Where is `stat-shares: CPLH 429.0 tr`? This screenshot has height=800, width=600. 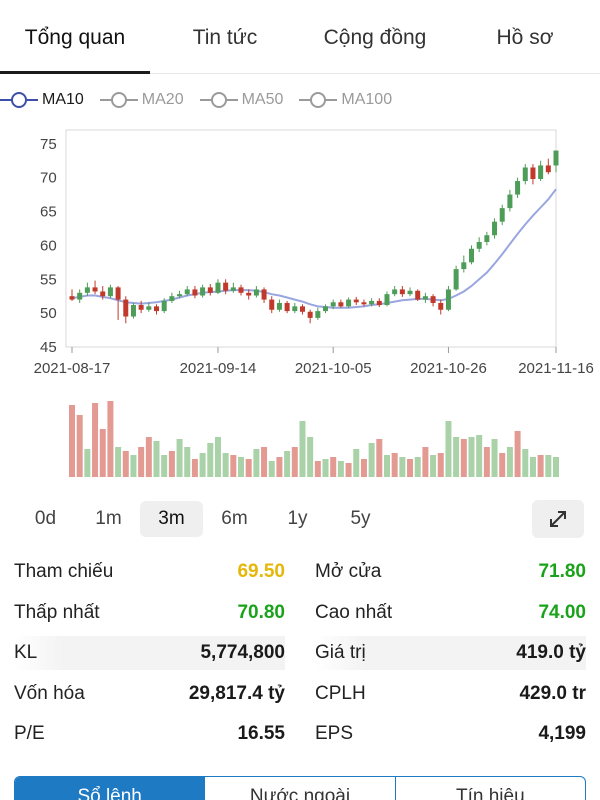
stat-shares: CPLH 429.0 tr is located at coordinates (450, 694).